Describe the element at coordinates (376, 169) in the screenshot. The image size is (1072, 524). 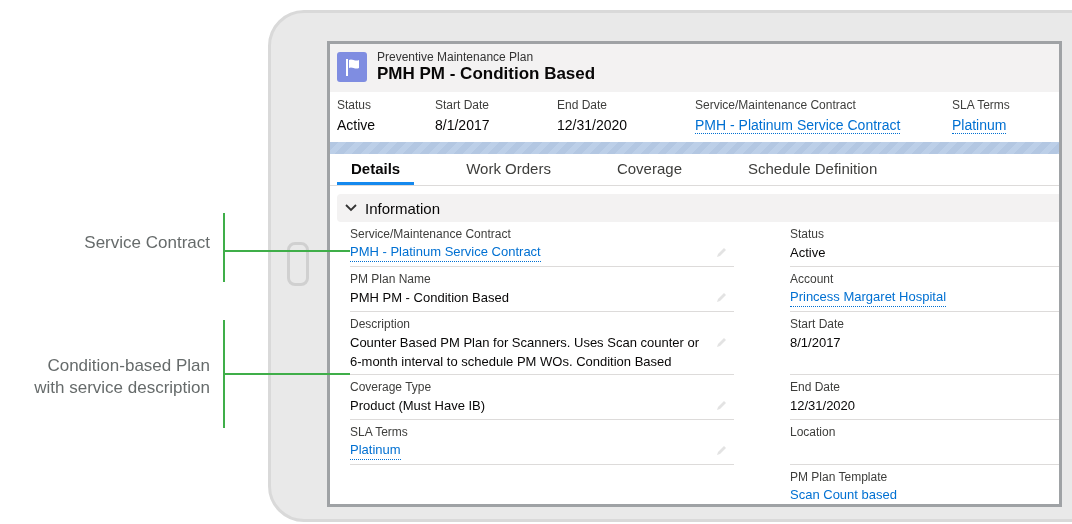
I see `tab: Details` at that location.